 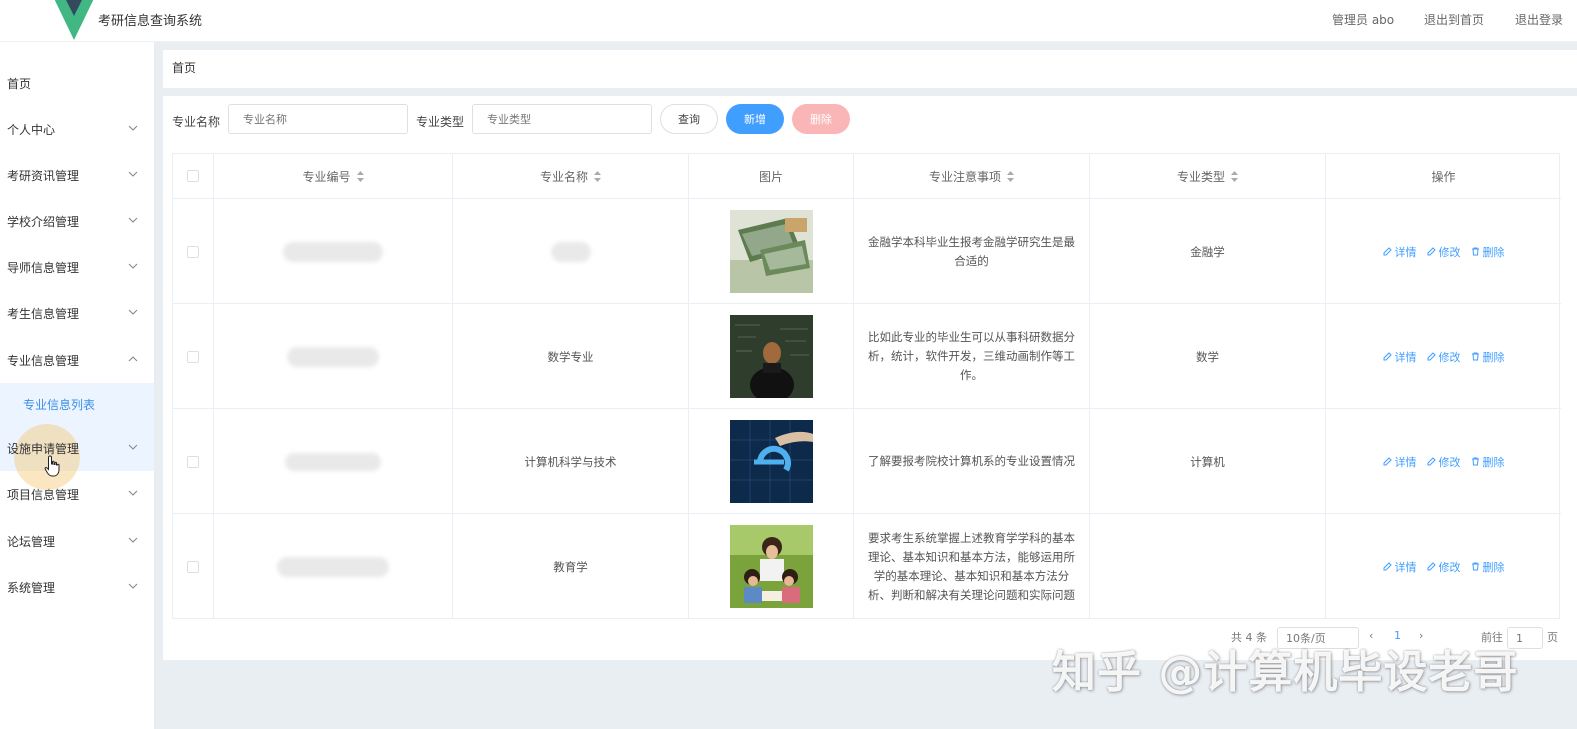 I want to click on row-select-cell, so click(x=193, y=356).